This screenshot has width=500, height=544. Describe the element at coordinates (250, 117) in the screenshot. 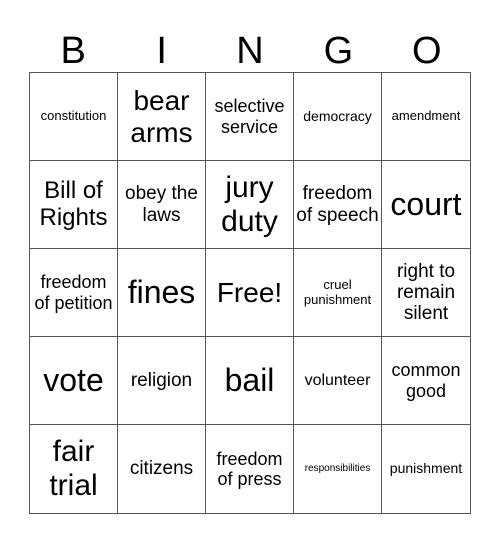

I see `bingo-cell: selective service` at that location.